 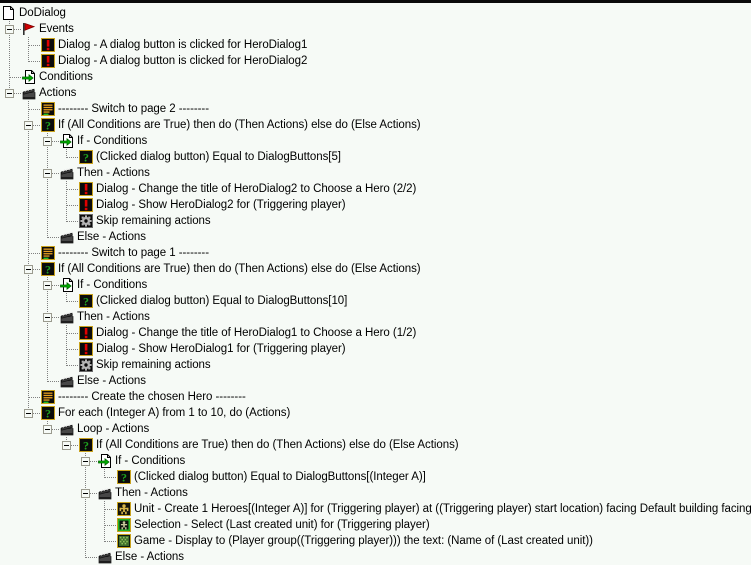 What do you see at coordinates (48, 61) in the screenshot?
I see `dialog-icon` at bounding box center [48, 61].